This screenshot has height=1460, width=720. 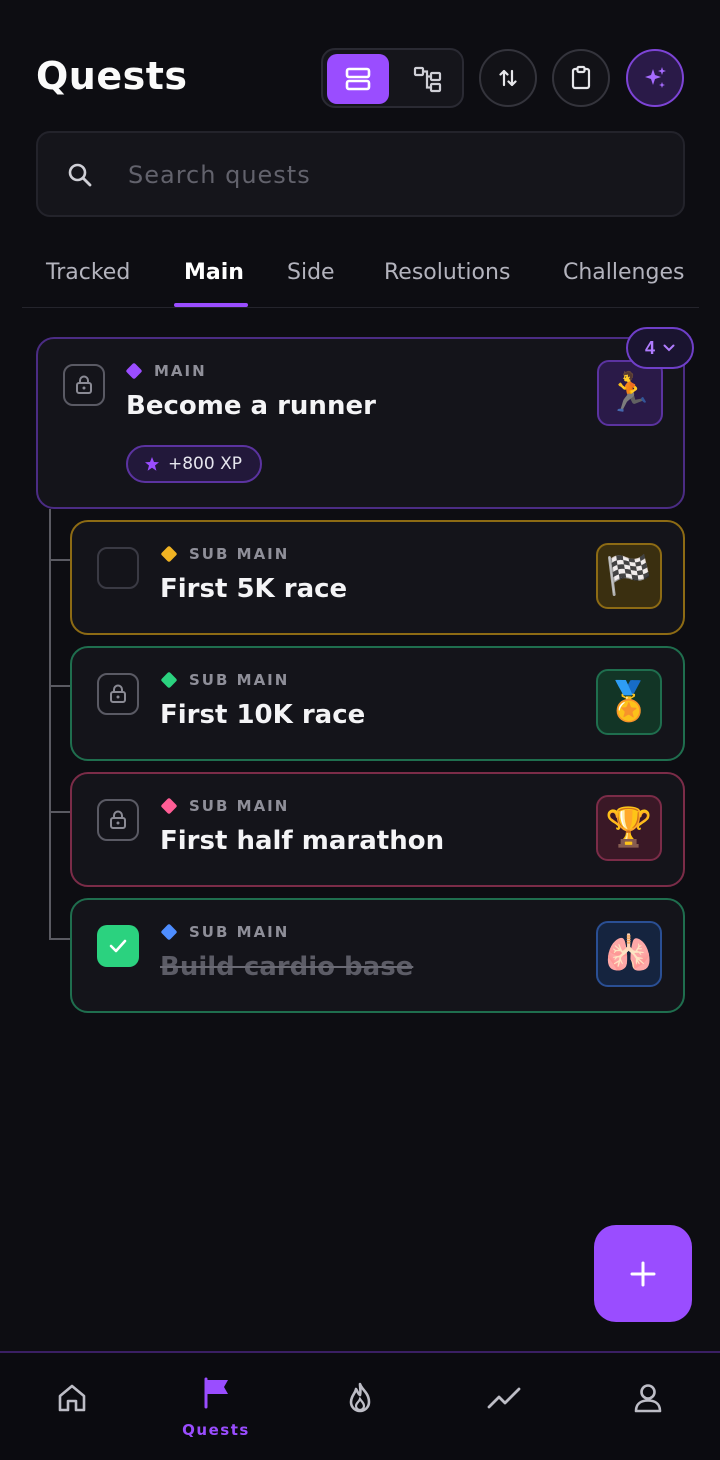 What do you see at coordinates (360, 1397) in the screenshot?
I see `flame-icon` at bounding box center [360, 1397].